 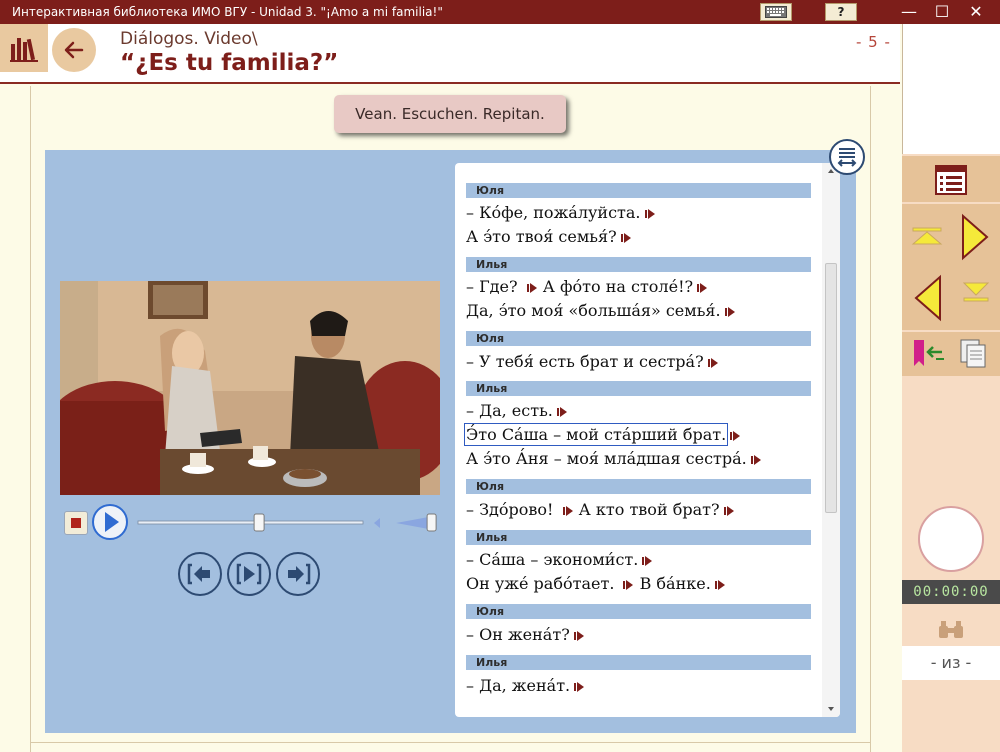 I want to click on line-text: А фо́то на столе́!?, so click(x=618, y=286).